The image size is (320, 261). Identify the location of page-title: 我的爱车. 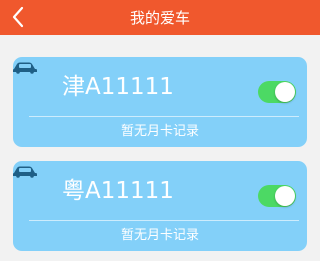
(159, 18).